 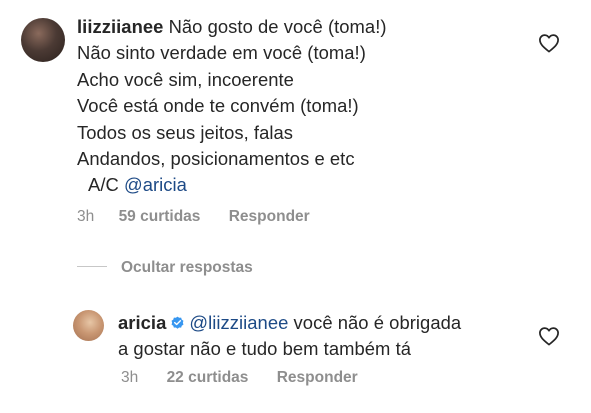 I want to click on comment-line: Você está onde te convém (toma!), so click(x=218, y=106).